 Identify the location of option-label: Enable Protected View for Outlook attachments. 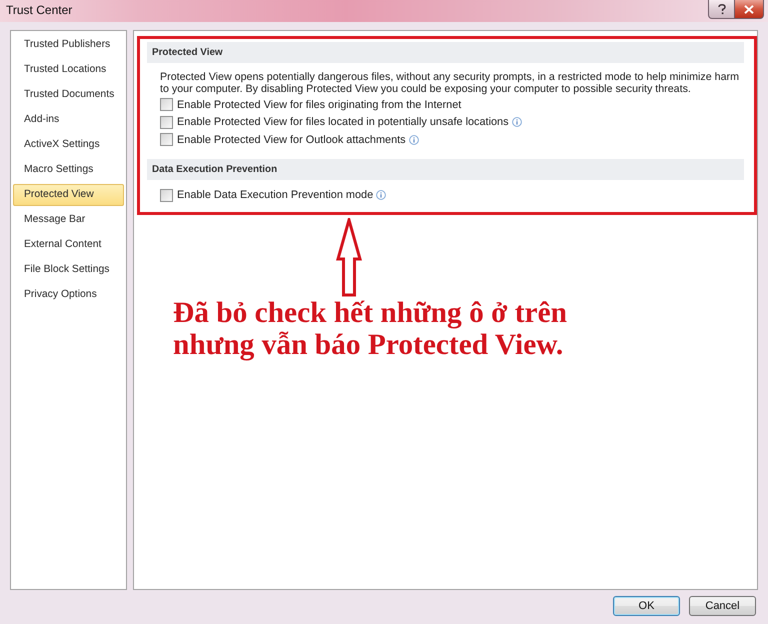
(291, 140).